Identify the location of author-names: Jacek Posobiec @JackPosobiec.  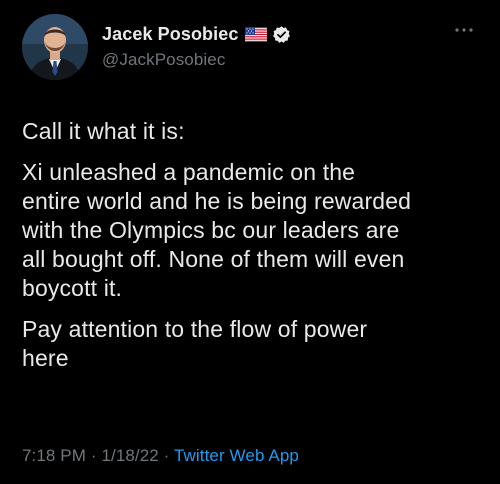
(196, 46).